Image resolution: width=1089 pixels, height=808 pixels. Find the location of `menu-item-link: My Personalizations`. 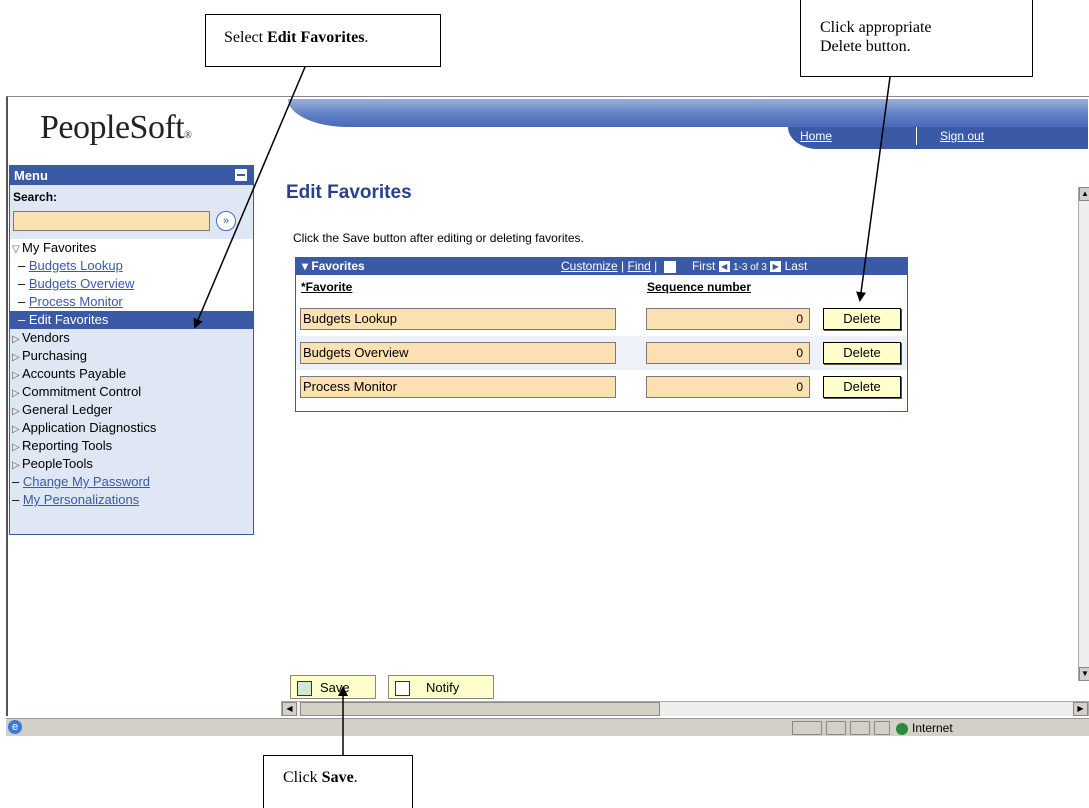

menu-item-link: My Personalizations is located at coordinates (81, 499).